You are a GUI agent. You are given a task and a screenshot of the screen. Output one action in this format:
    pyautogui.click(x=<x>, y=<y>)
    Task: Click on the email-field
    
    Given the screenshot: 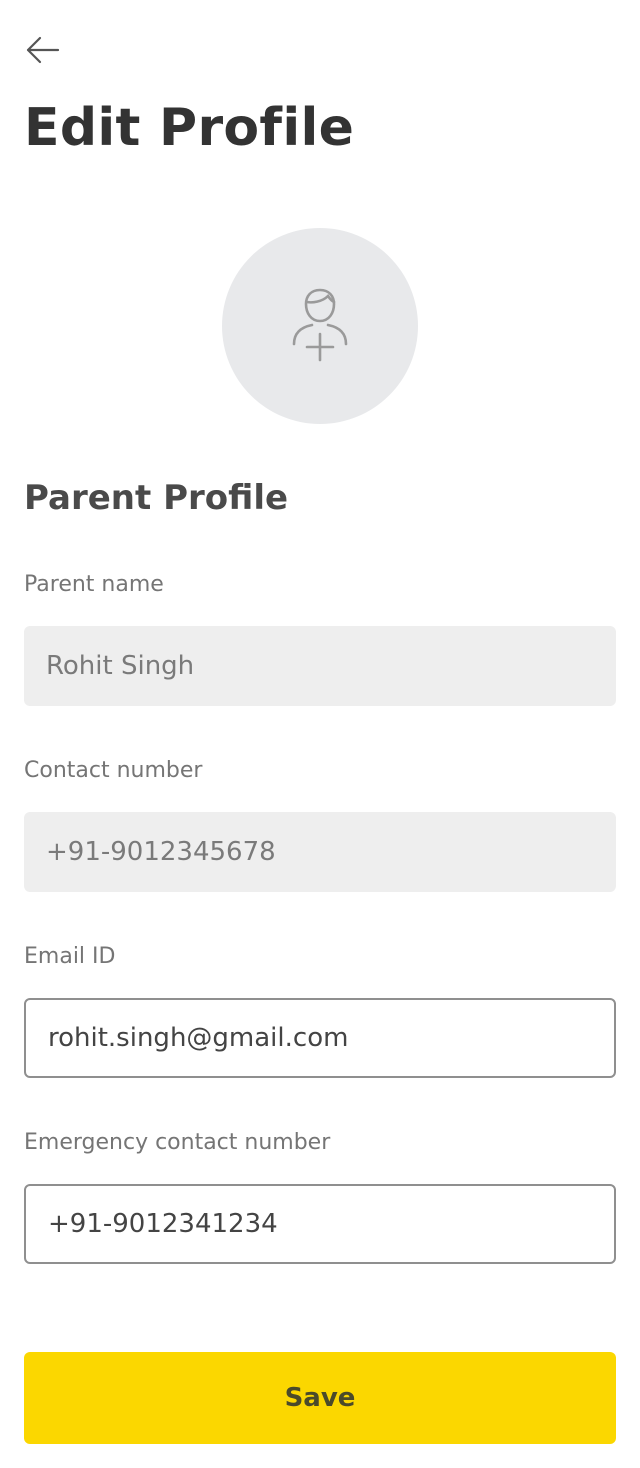 What is the action you would take?
    pyautogui.click(x=320, y=1038)
    